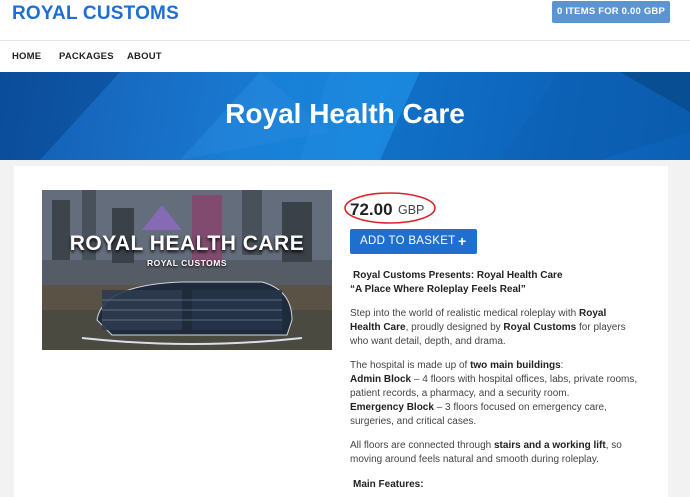 The width and height of the screenshot is (690, 497). What do you see at coordinates (345, 56) in the screenshot?
I see `main-nav: HOME PACKAGES ABOUT` at bounding box center [345, 56].